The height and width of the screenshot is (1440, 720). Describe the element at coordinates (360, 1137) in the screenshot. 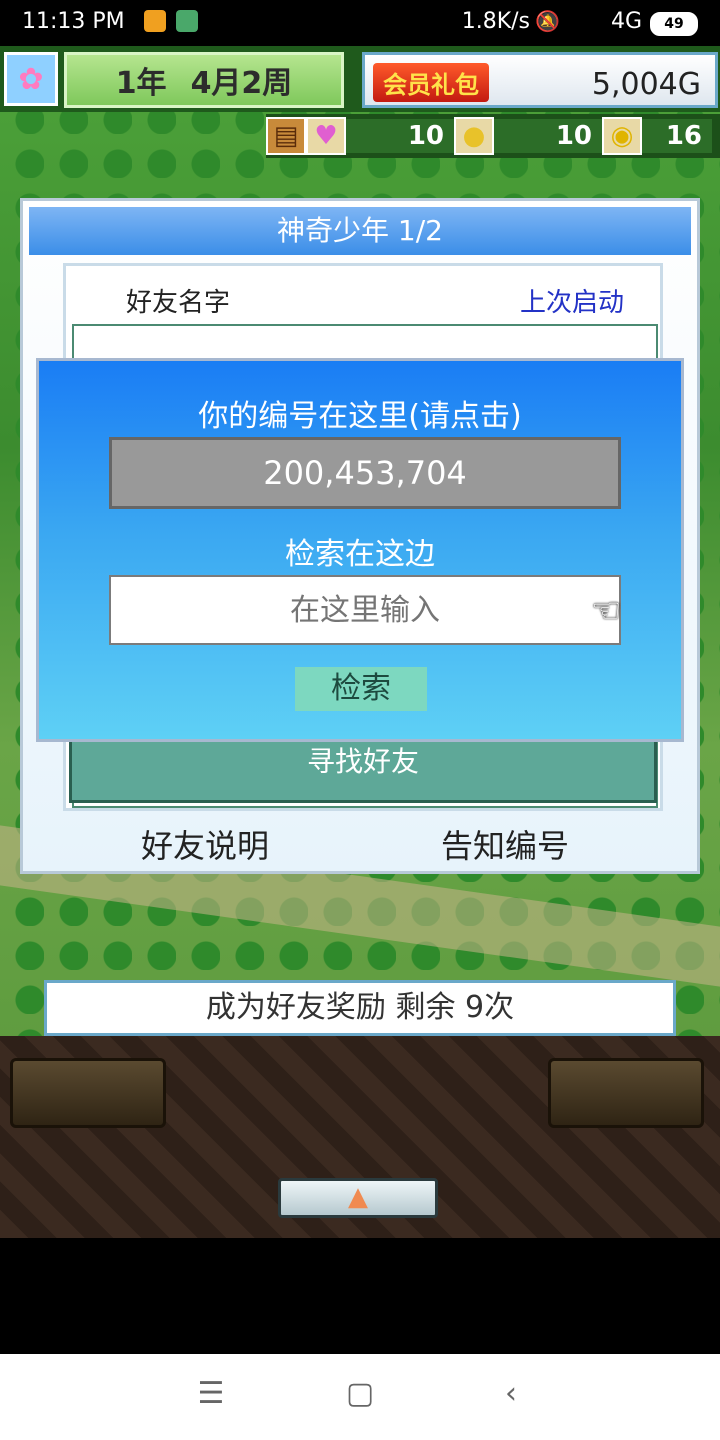

I see `bottom-panel: ▲` at that location.